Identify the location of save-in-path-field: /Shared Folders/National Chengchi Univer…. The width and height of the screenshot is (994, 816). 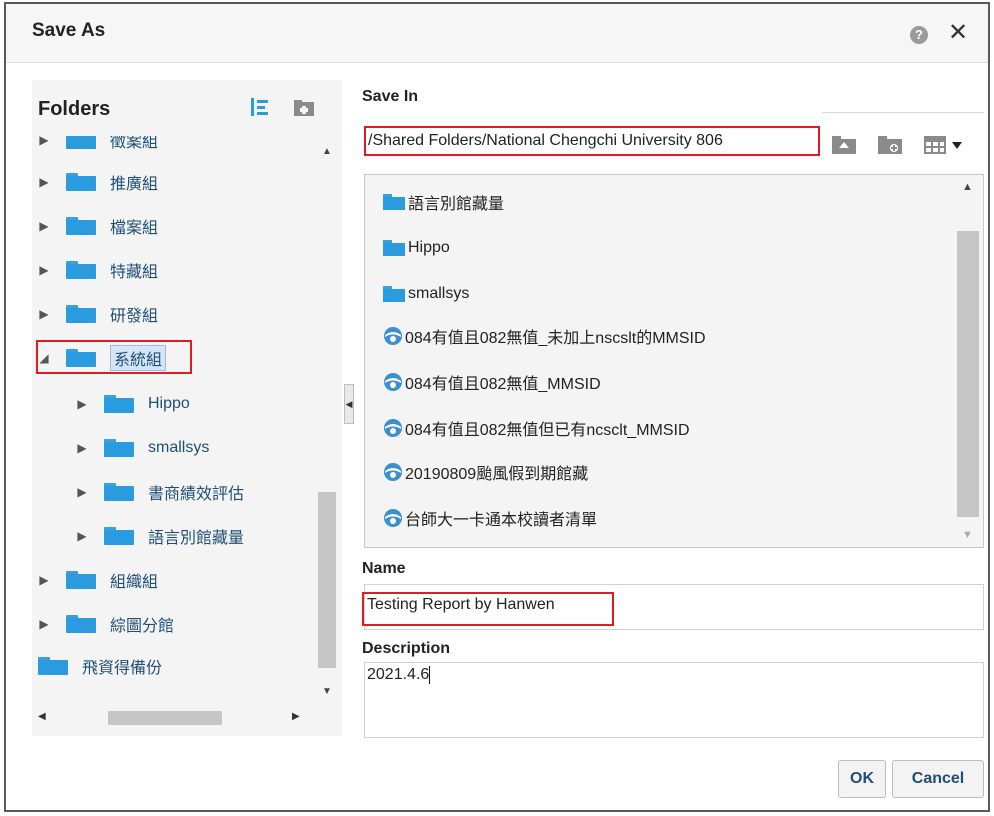
(592, 141).